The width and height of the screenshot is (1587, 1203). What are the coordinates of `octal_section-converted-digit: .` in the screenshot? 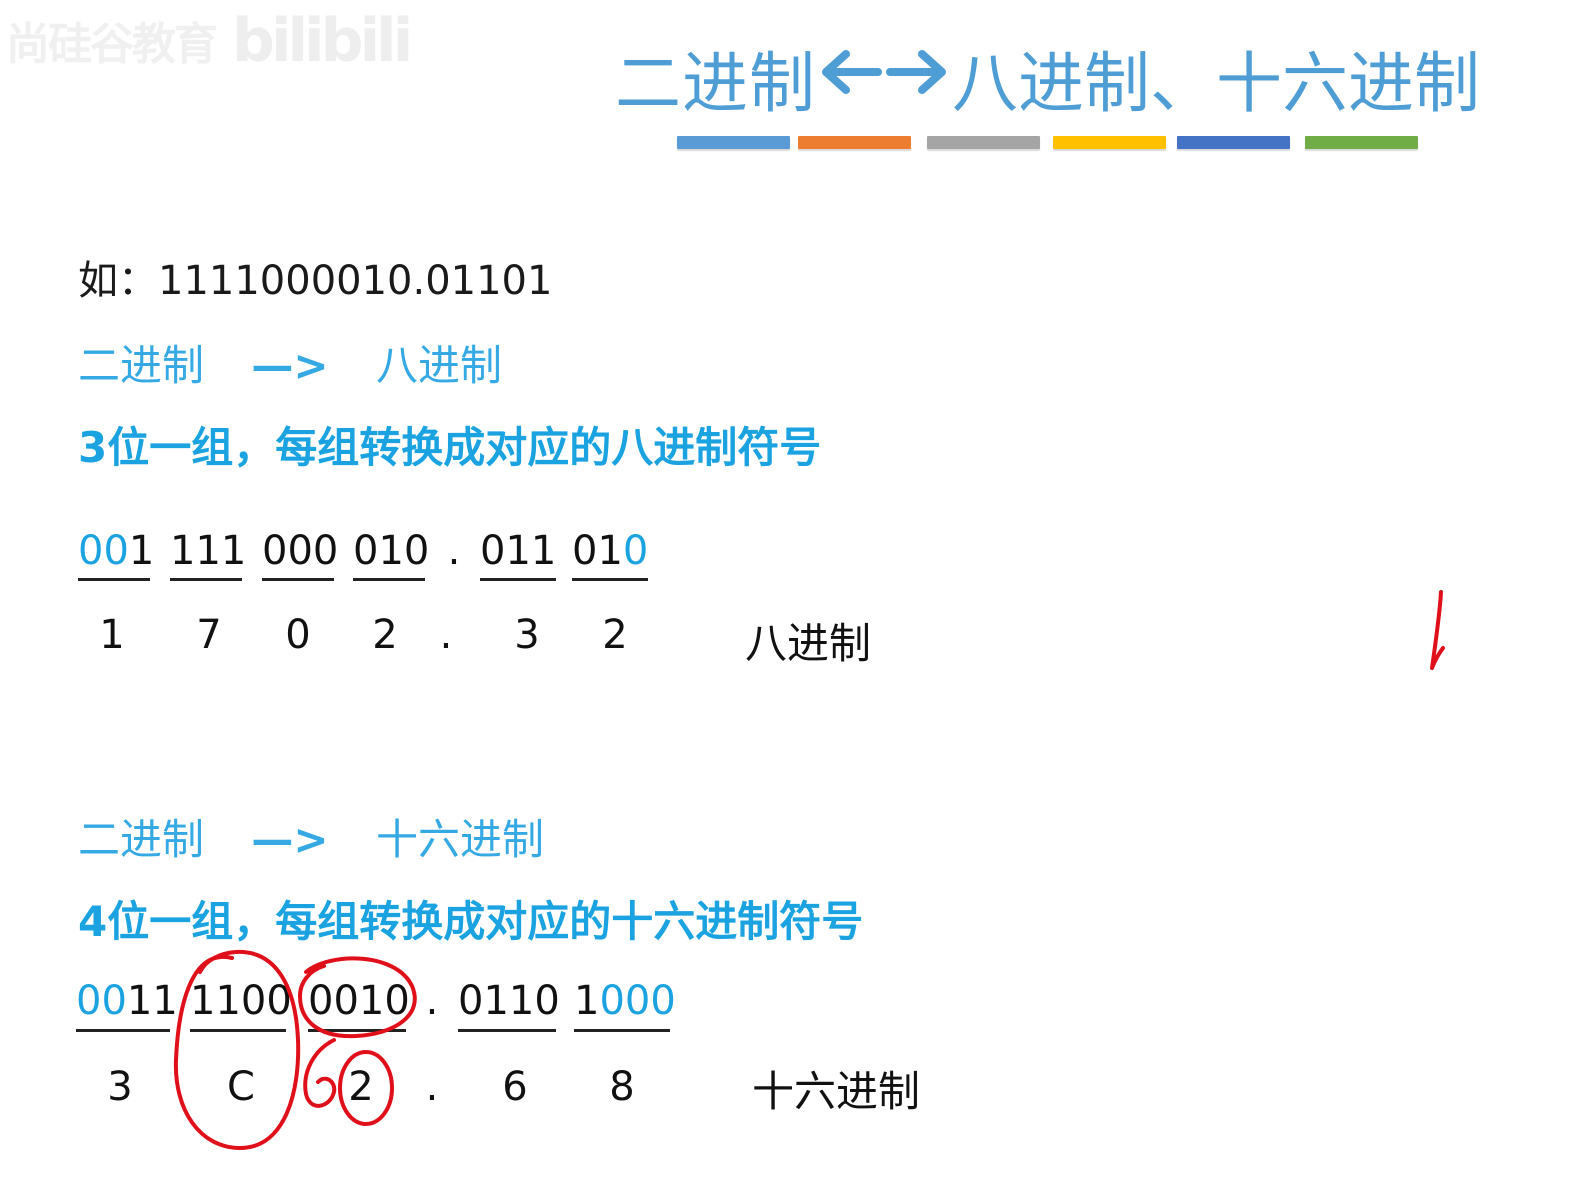 It's located at (446, 635).